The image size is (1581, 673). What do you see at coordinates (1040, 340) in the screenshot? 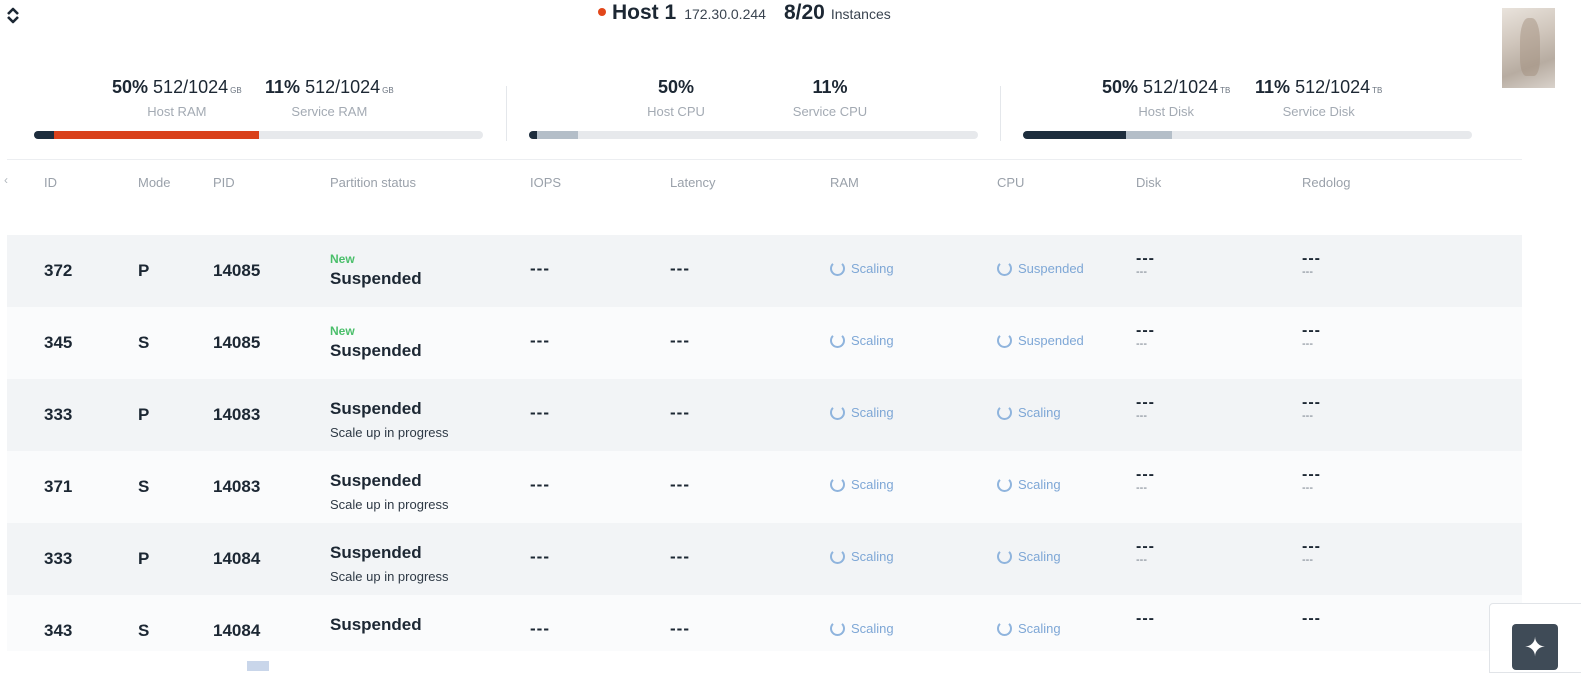
I see `cpu-status: Suspended` at bounding box center [1040, 340].